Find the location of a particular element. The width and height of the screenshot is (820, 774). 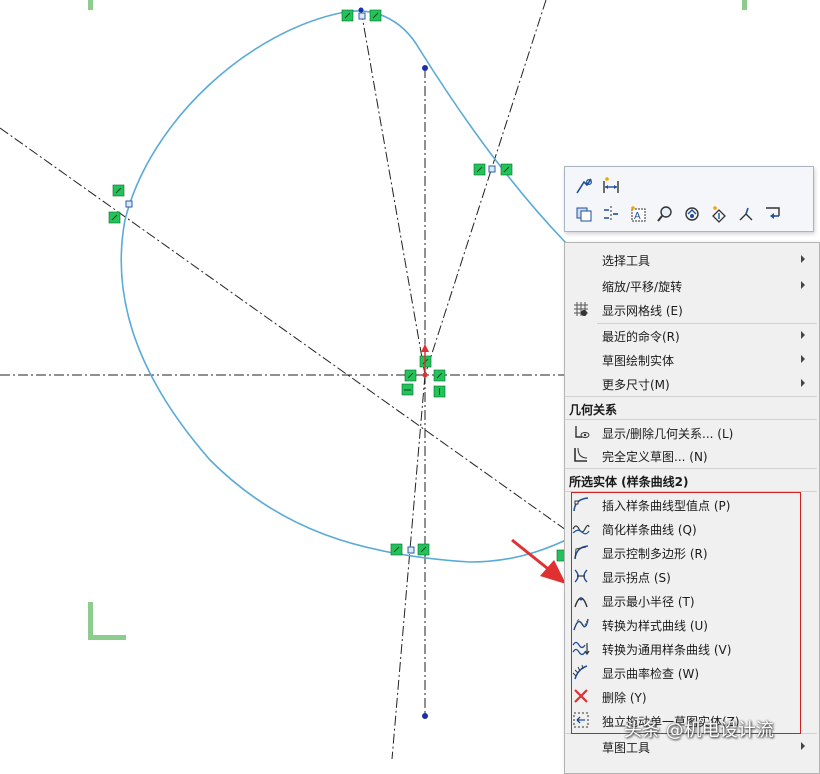

control-polygon-icon is located at coordinates (581, 552).